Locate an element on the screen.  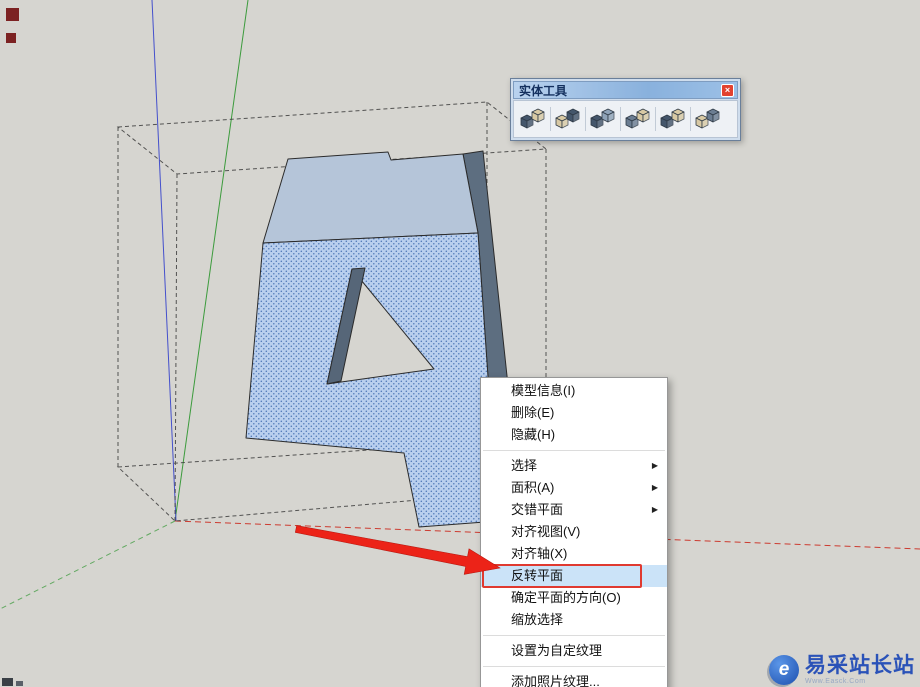
split-cubes-icon is located at coordinates (708, 119).